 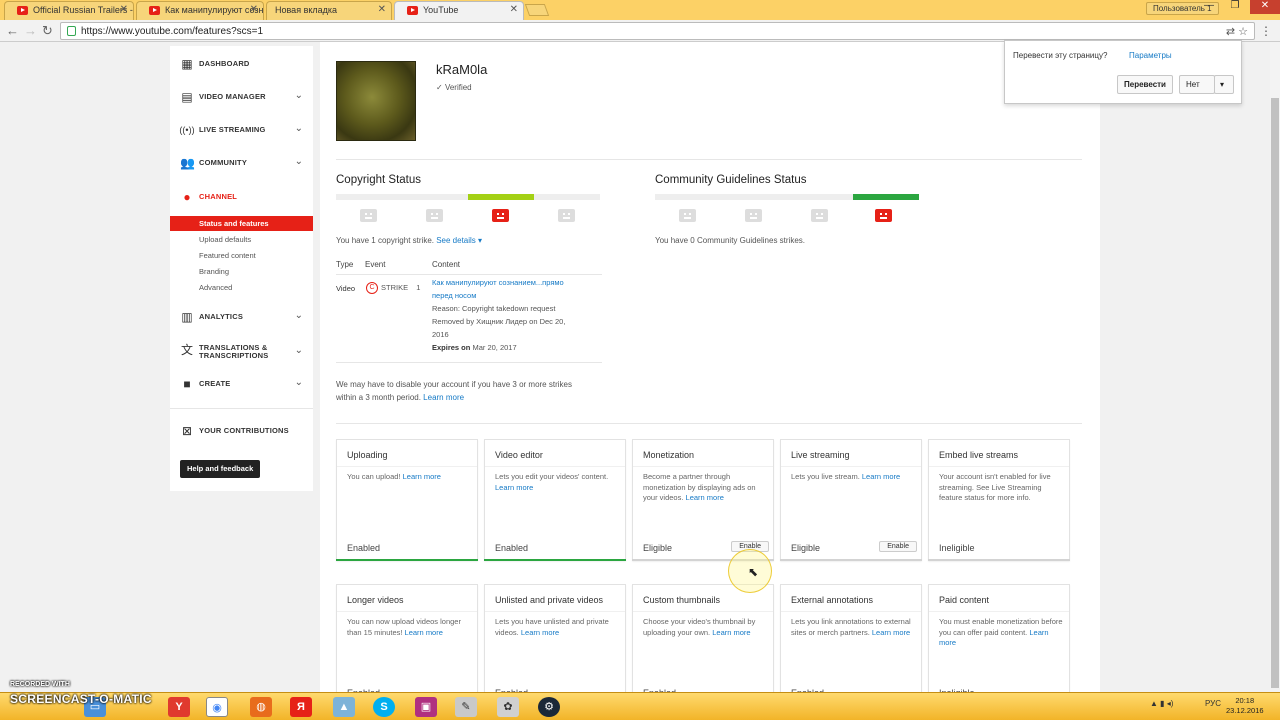 What do you see at coordinates (898, 546) in the screenshot?
I see `enable-live-streaming-button: Enable` at bounding box center [898, 546].